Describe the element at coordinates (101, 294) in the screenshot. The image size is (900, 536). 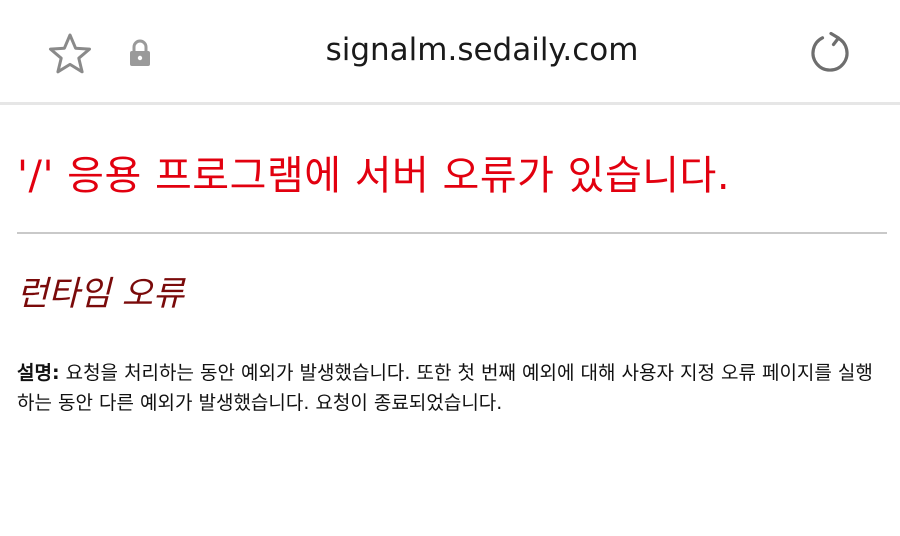
I see `runtime-error-heading: 런타임 오류` at that location.